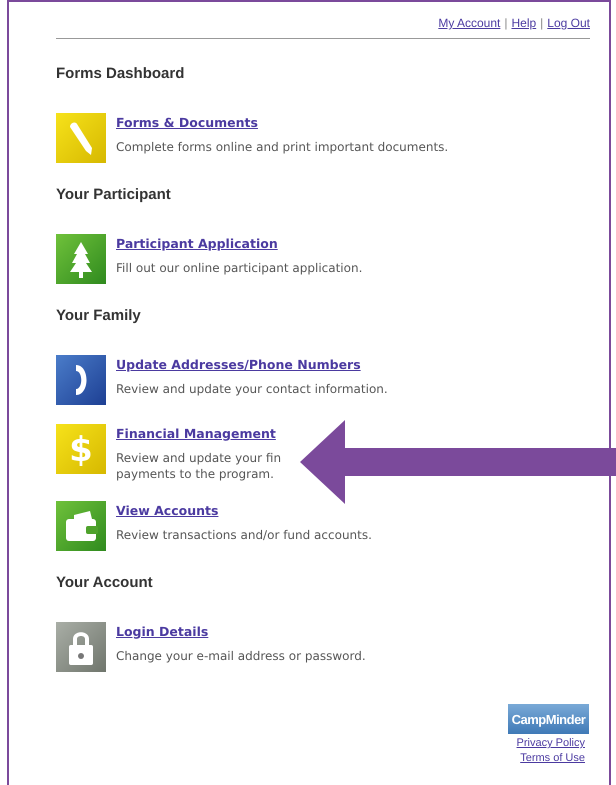 The height and width of the screenshot is (785, 616). I want to click on pencil-icon, so click(81, 138).